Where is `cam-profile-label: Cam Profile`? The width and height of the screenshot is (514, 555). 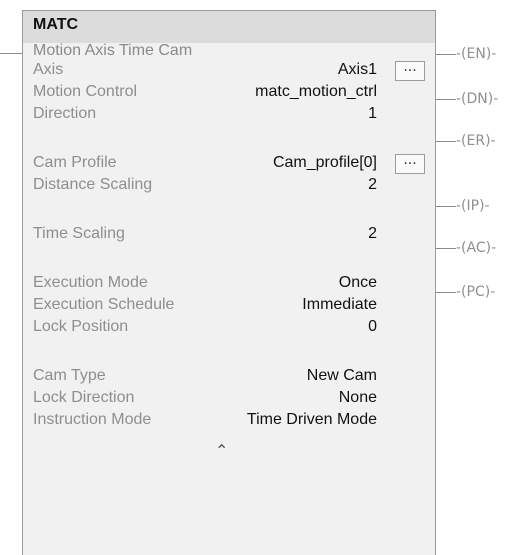 cam-profile-label: Cam Profile is located at coordinates (75, 162).